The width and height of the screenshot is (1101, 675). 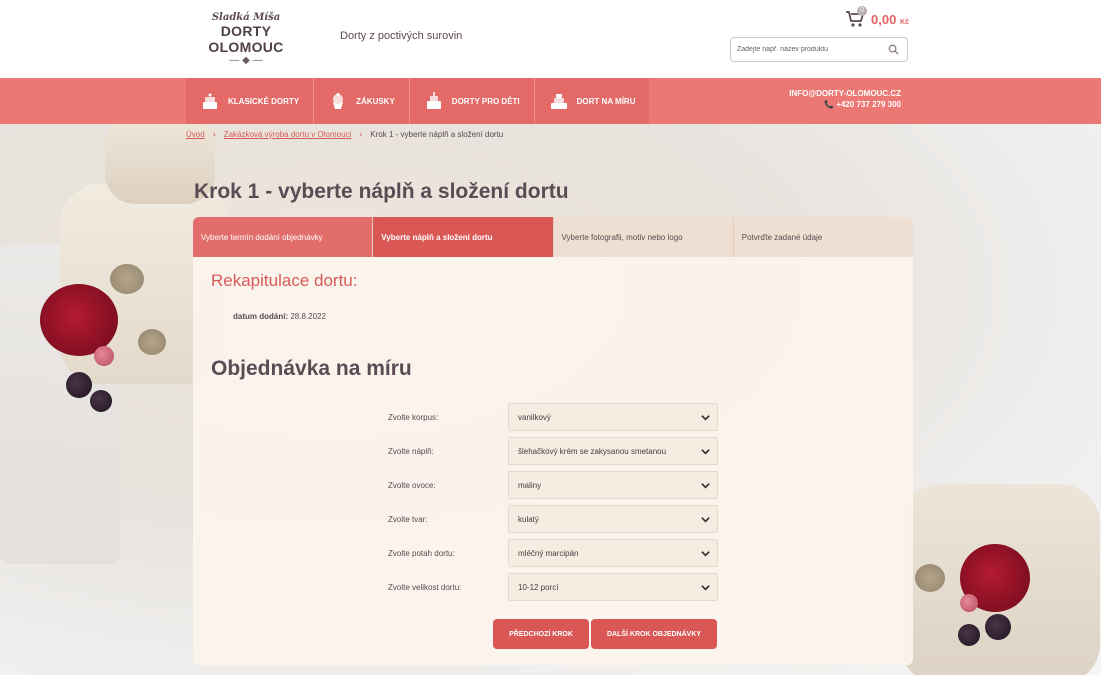 I want to click on napln-select: šlehačkový krém se zakysanou smetanou, so click(x=613, y=451).